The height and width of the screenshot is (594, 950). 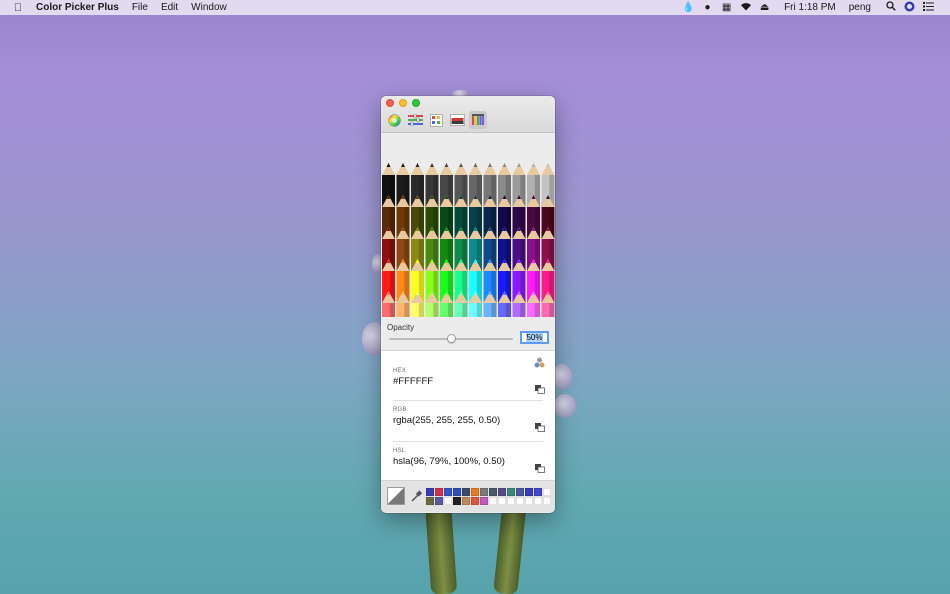 I want to click on current-color-well, so click(x=396, y=496).